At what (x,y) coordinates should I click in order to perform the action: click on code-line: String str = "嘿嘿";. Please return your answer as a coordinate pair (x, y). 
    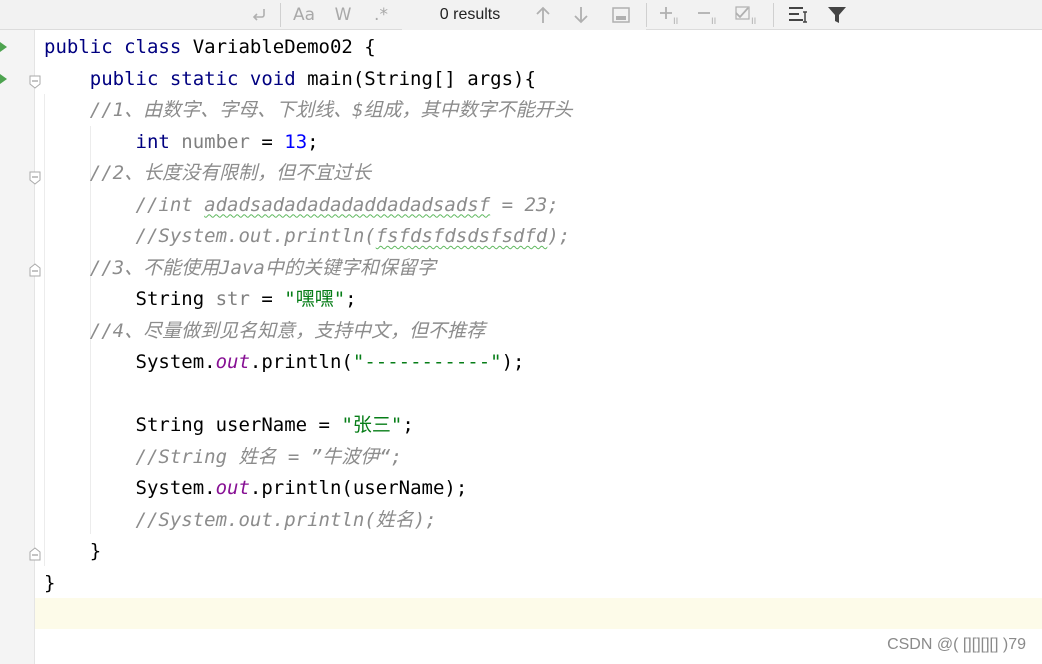
    Looking at the image, I should click on (200, 299).